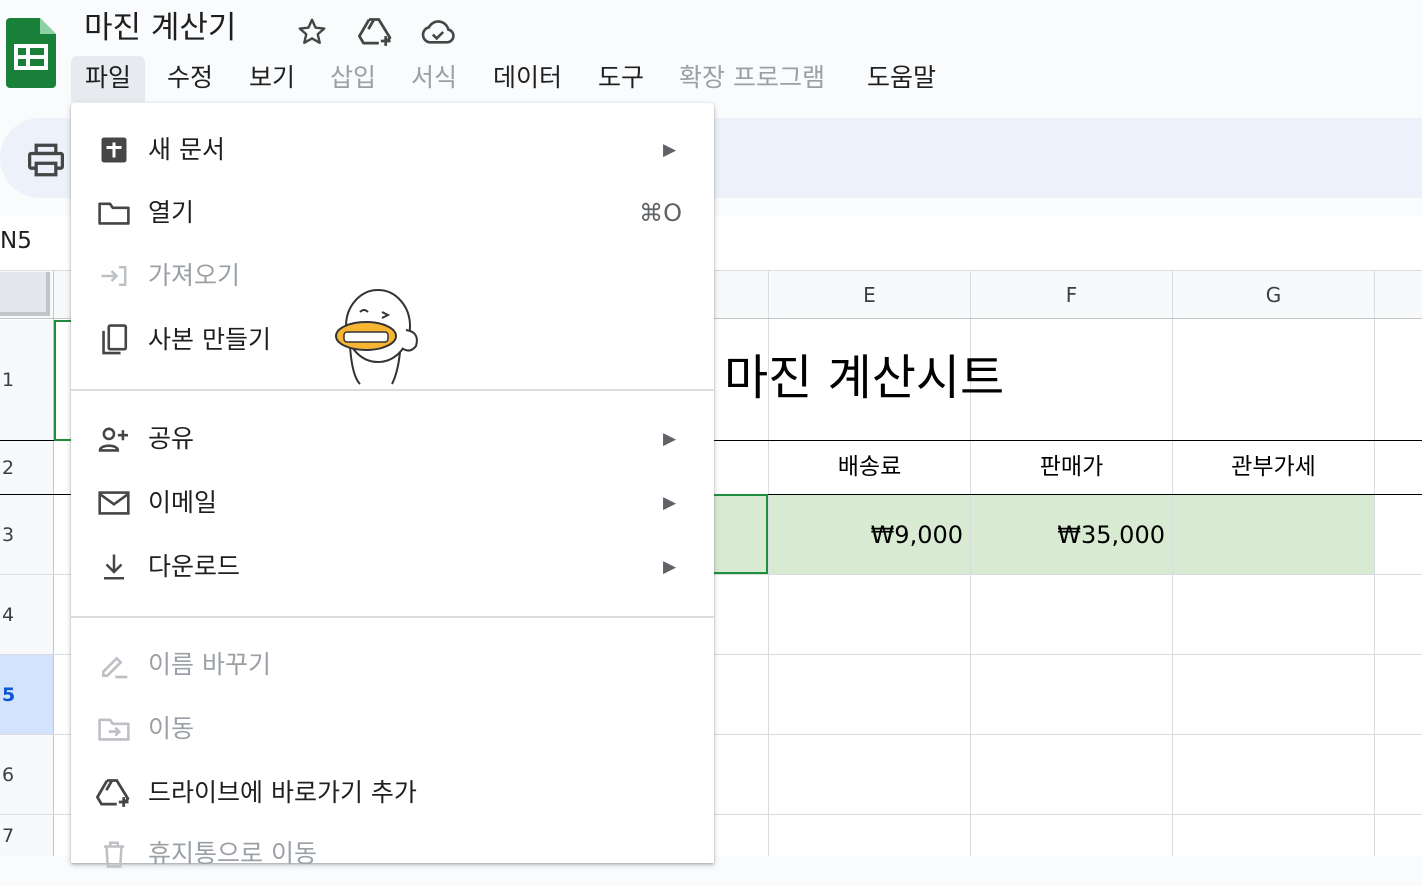  Describe the element at coordinates (272, 79) in the screenshot. I see `menu-view: 보기` at that location.